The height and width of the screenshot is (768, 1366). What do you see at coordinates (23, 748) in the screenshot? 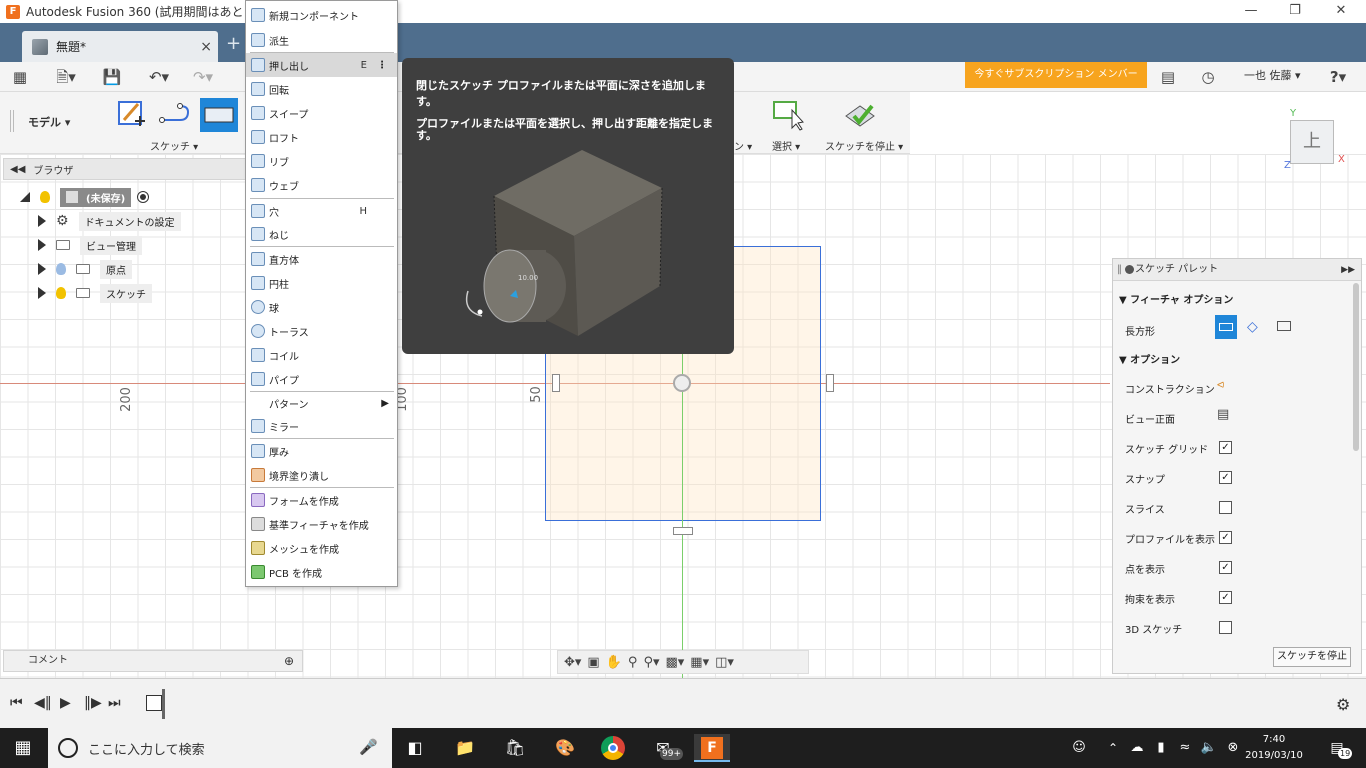
I see `windows-start-icon: ▦` at bounding box center [23, 748].